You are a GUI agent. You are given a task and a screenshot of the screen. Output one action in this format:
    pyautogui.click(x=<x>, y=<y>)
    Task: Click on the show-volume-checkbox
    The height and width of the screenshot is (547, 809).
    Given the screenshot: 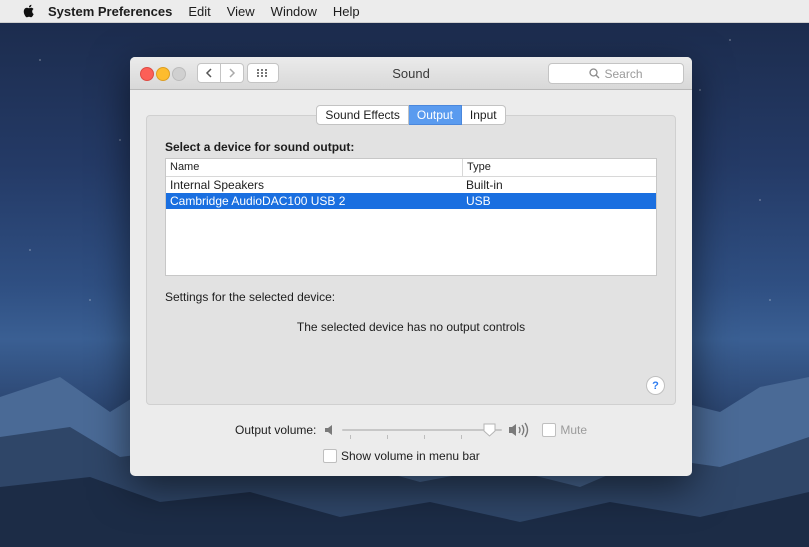 What is the action you would take?
    pyautogui.click(x=330, y=456)
    